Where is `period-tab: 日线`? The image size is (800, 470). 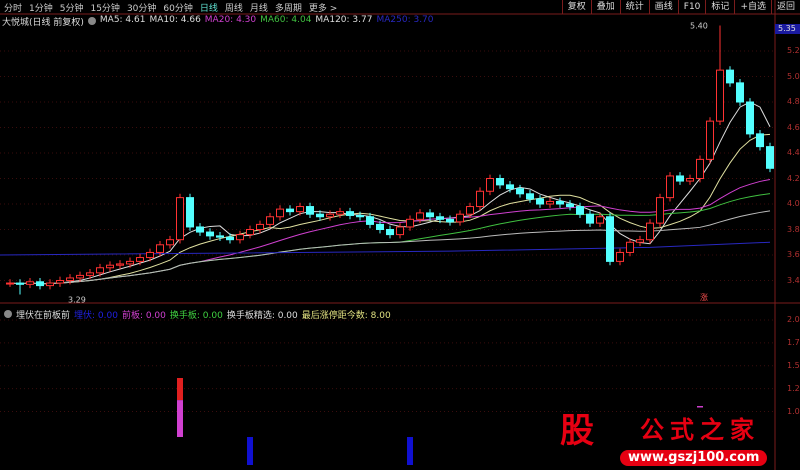 period-tab: 日线 is located at coordinates (209, 7).